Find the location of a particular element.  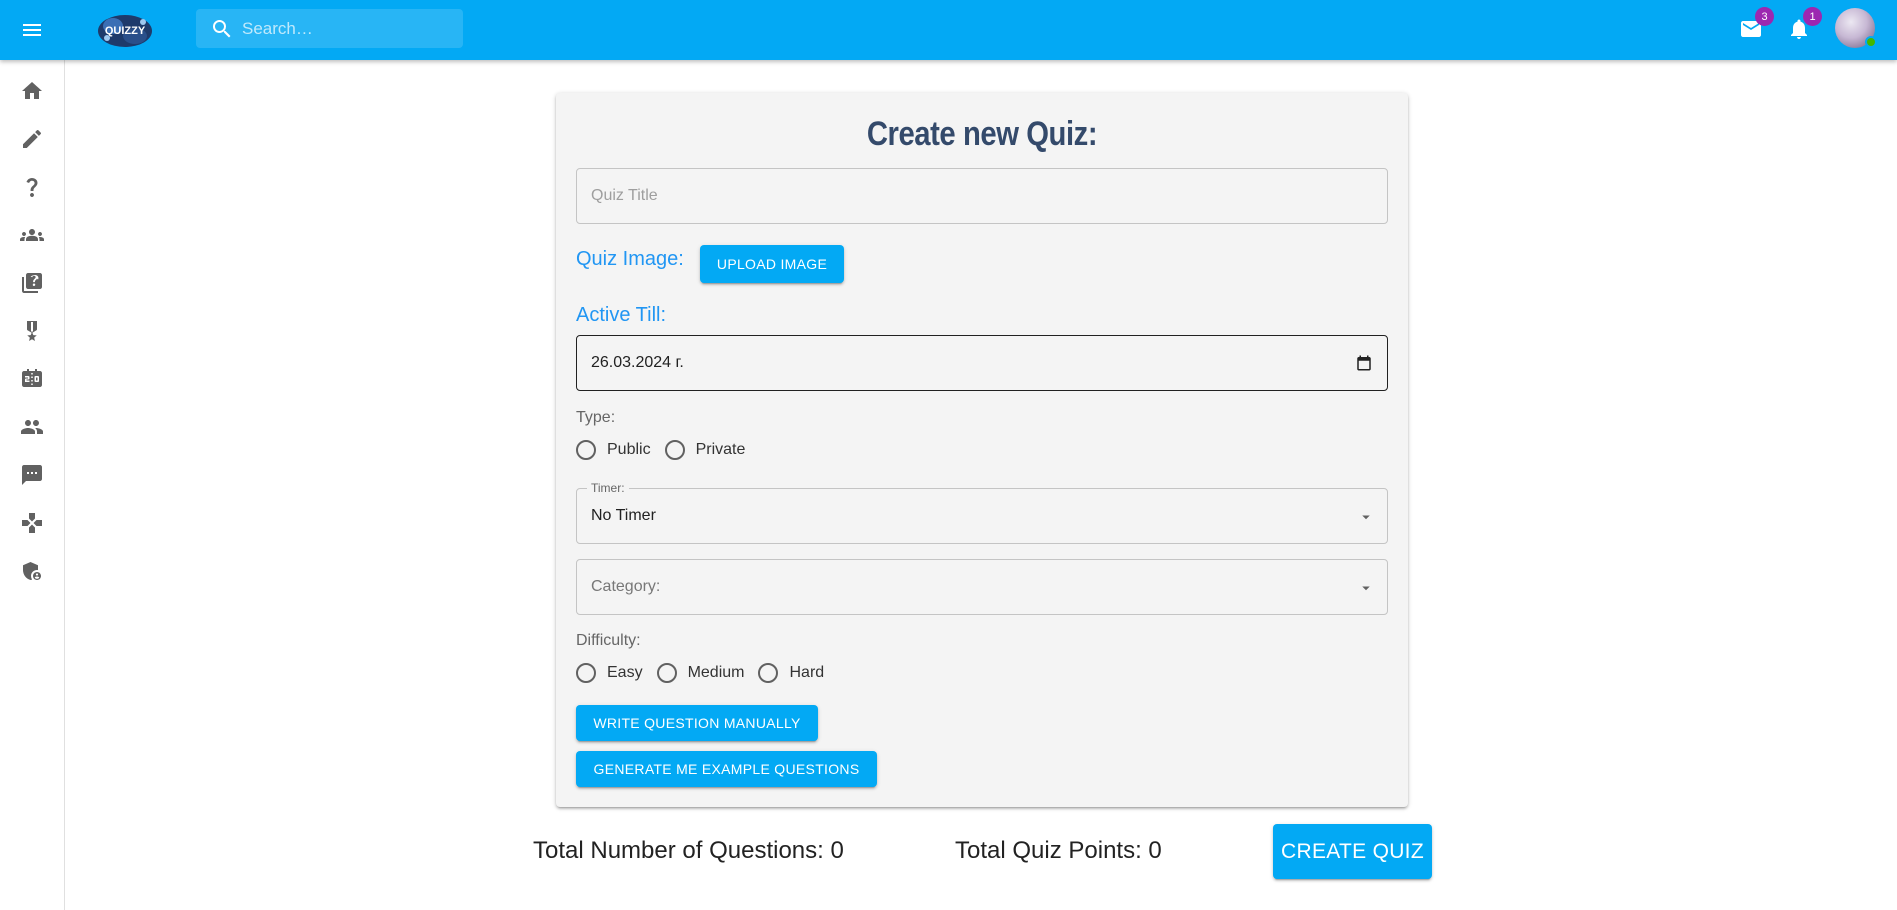

groups-icon is located at coordinates (32, 235).